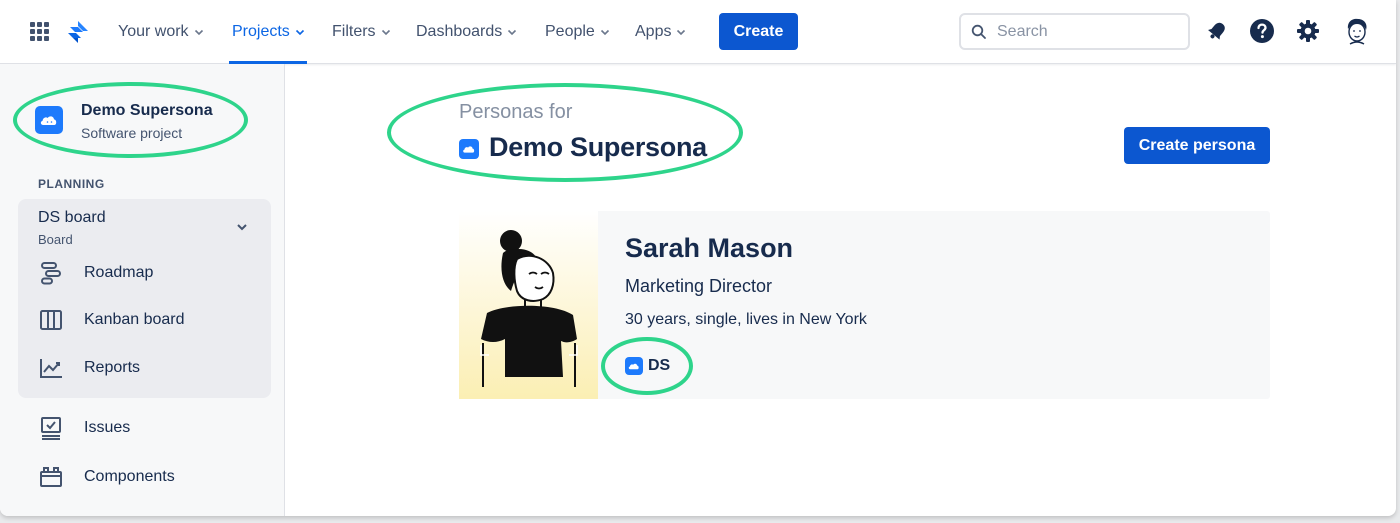 The height and width of the screenshot is (523, 1400). I want to click on nav-your-work-label: Your work, so click(153, 31).